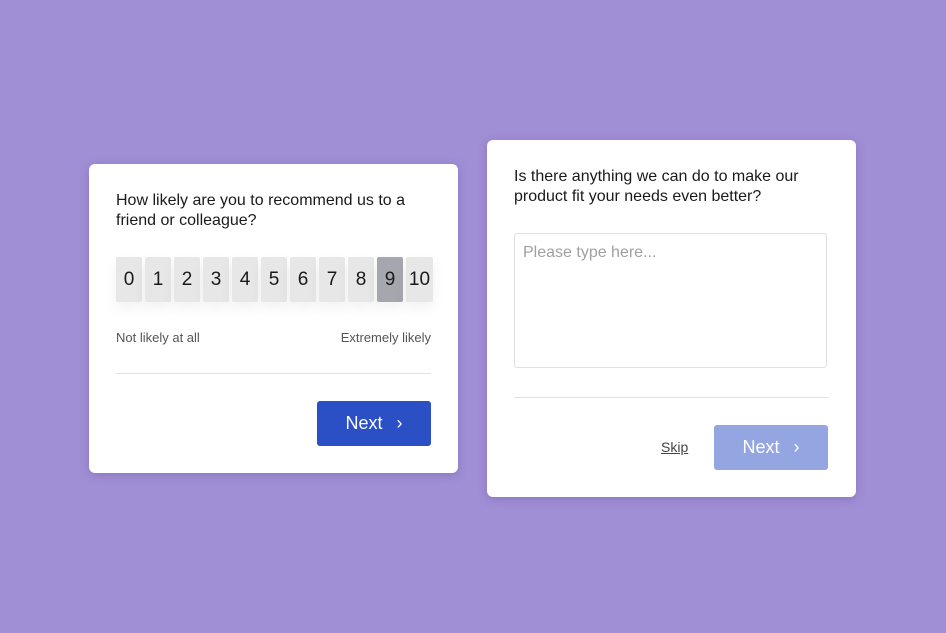  Describe the element at coordinates (303, 279) in the screenshot. I see `score-button-6: 6` at that location.